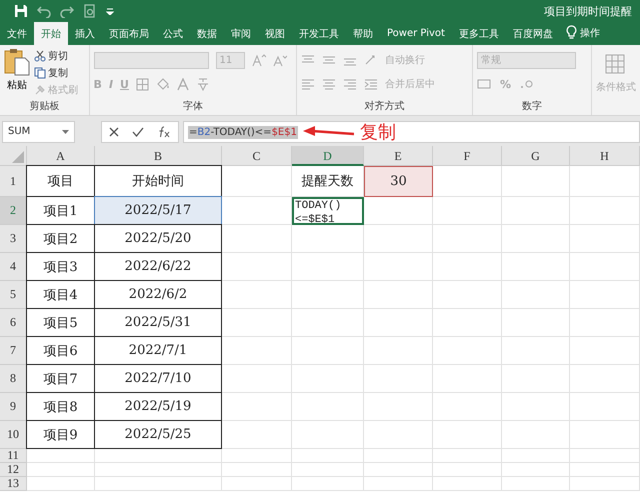 The width and height of the screenshot is (640, 492). Describe the element at coordinates (13, 323) in the screenshot. I see `row-header: 6` at that location.